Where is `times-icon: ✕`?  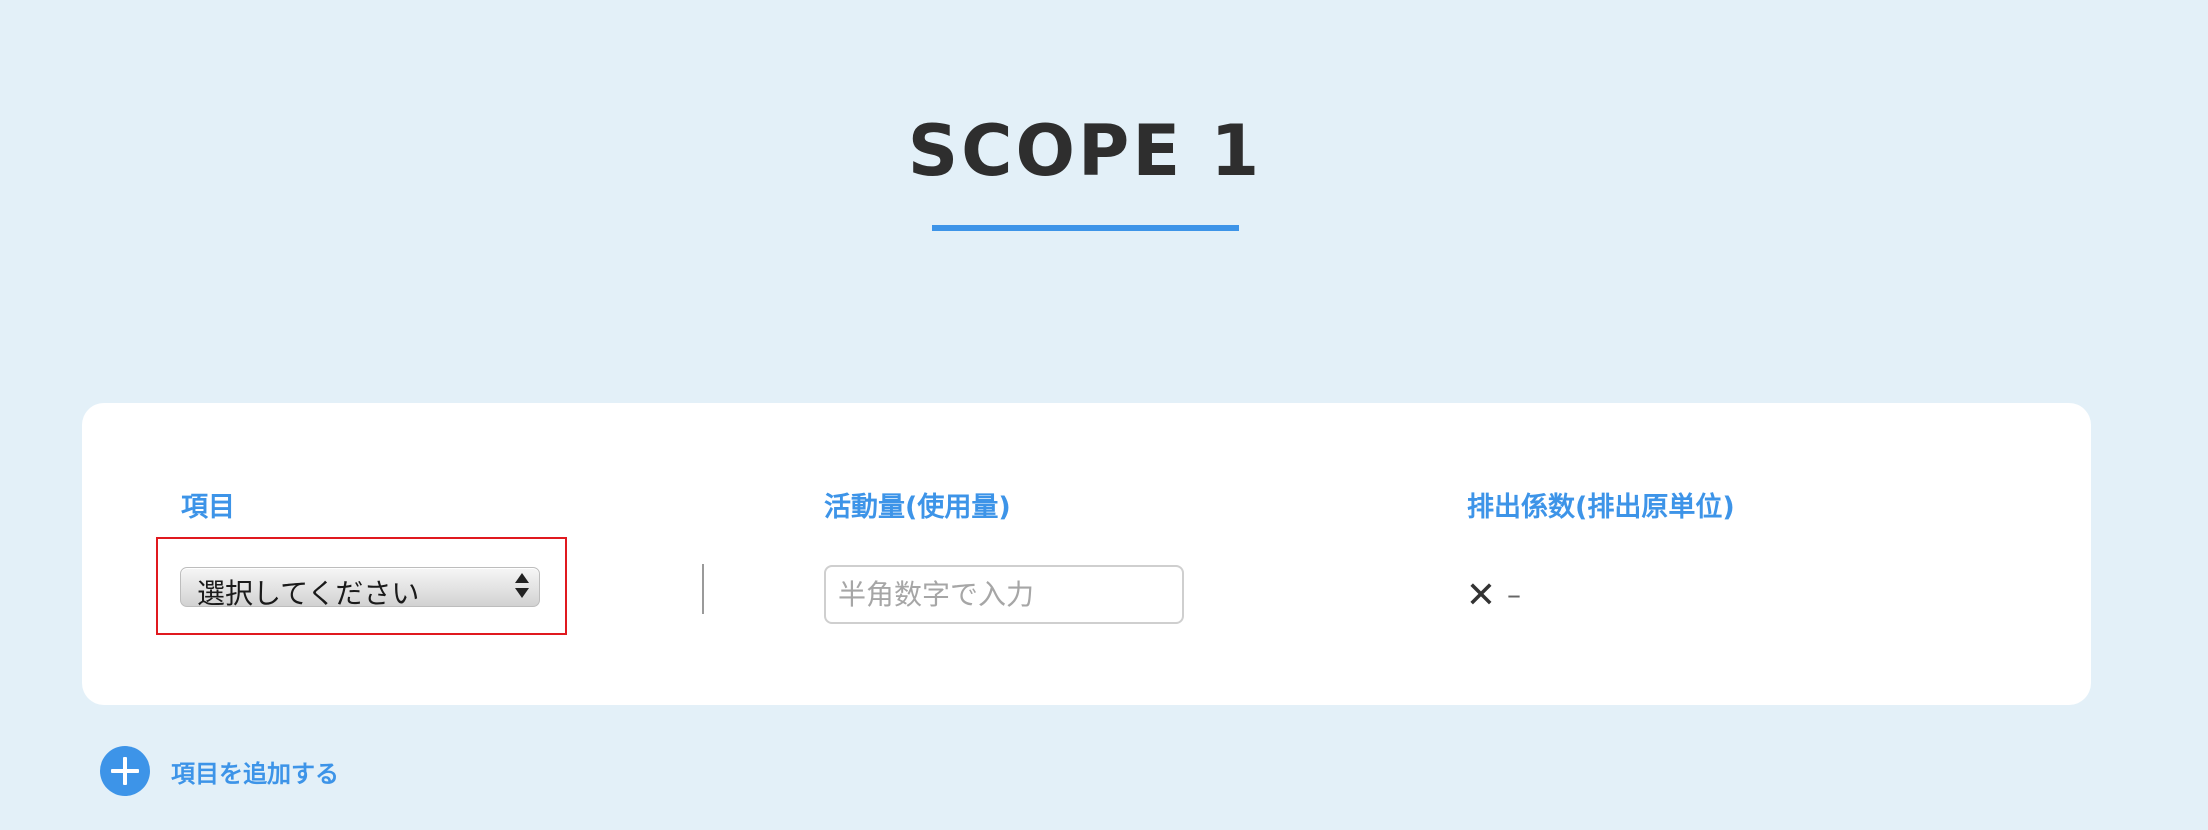
times-icon: ✕ is located at coordinates (1481, 595).